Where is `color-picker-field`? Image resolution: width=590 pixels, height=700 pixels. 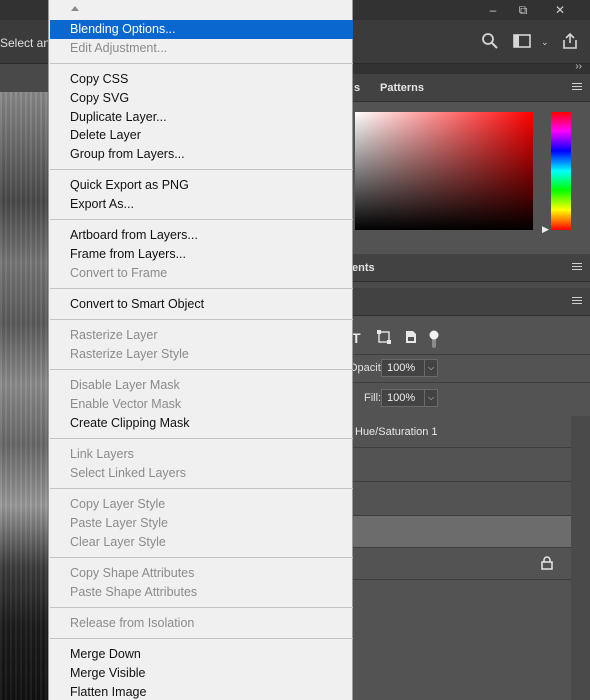 color-picker-field is located at coordinates (444, 171).